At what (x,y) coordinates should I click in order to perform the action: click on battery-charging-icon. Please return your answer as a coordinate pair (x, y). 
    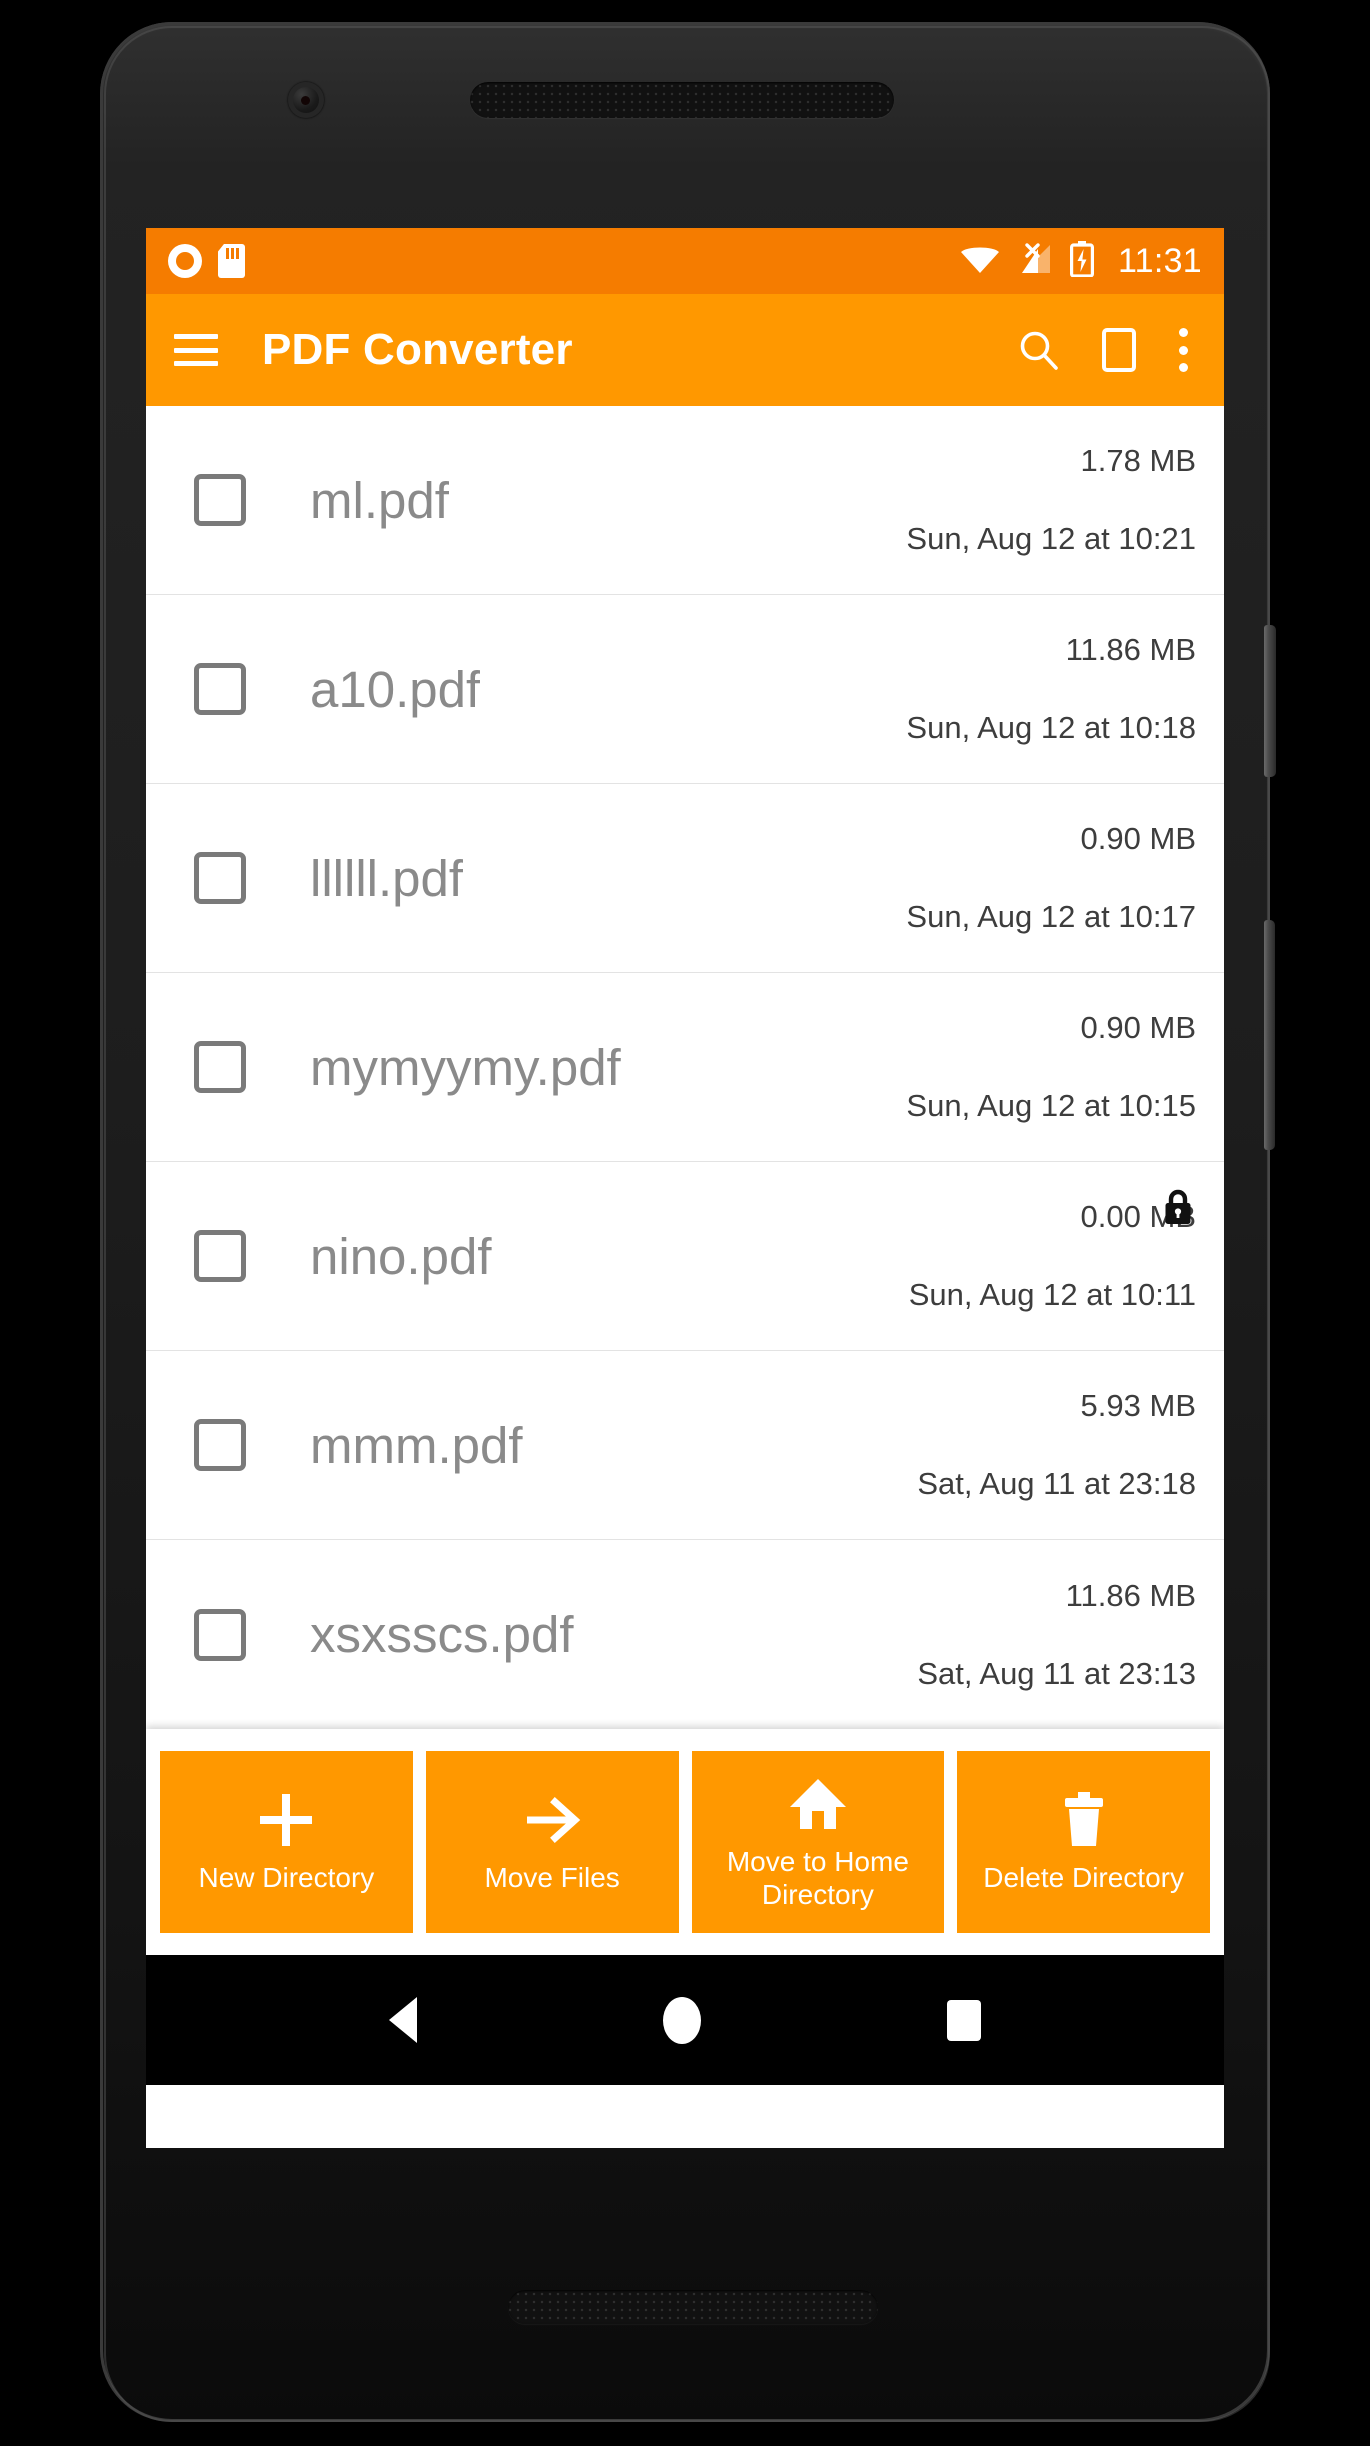
    Looking at the image, I should click on (1081, 261).